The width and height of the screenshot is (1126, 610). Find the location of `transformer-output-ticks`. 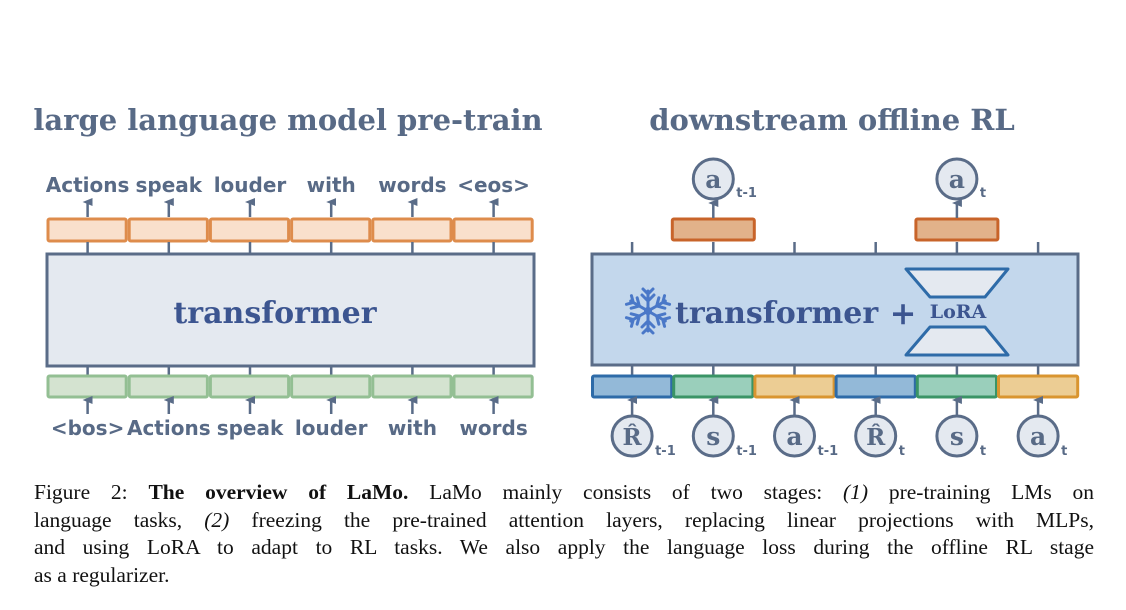

transformer-output-ticks is located at coordinates (835, 248).